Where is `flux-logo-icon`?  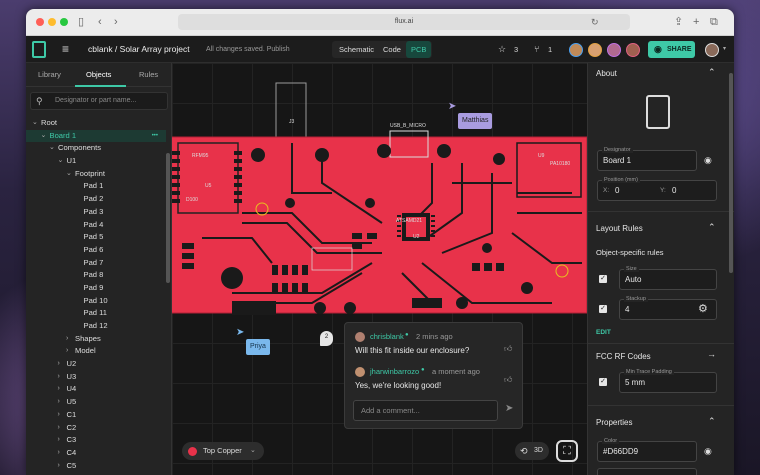 flux-logo-icon is located at coordinates (39, 49).